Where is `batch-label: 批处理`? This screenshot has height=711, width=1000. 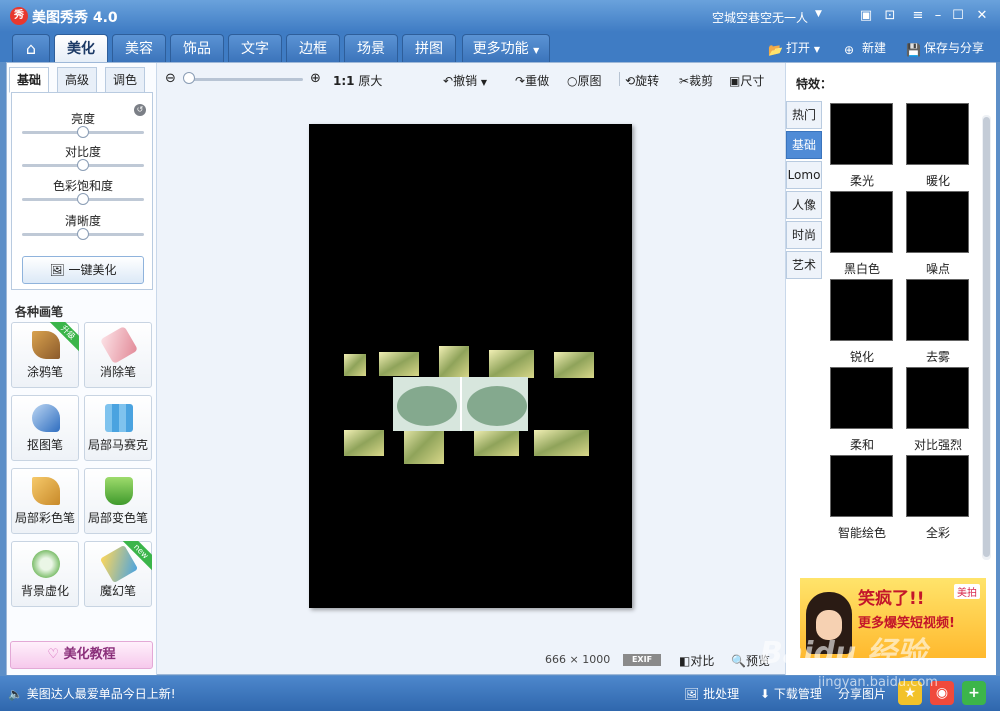 batch-label: 批处理 is located at coordinates (721, 694).